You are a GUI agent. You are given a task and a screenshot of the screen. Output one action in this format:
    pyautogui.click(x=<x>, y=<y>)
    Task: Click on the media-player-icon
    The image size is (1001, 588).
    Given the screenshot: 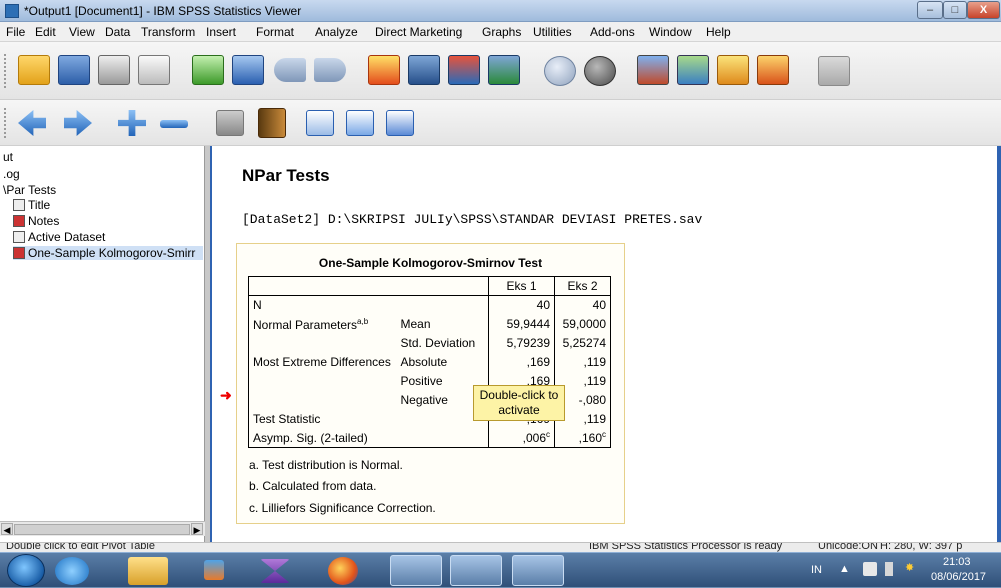 What is the action you would take?
    pyautogui.click(x=214, y=570)
    